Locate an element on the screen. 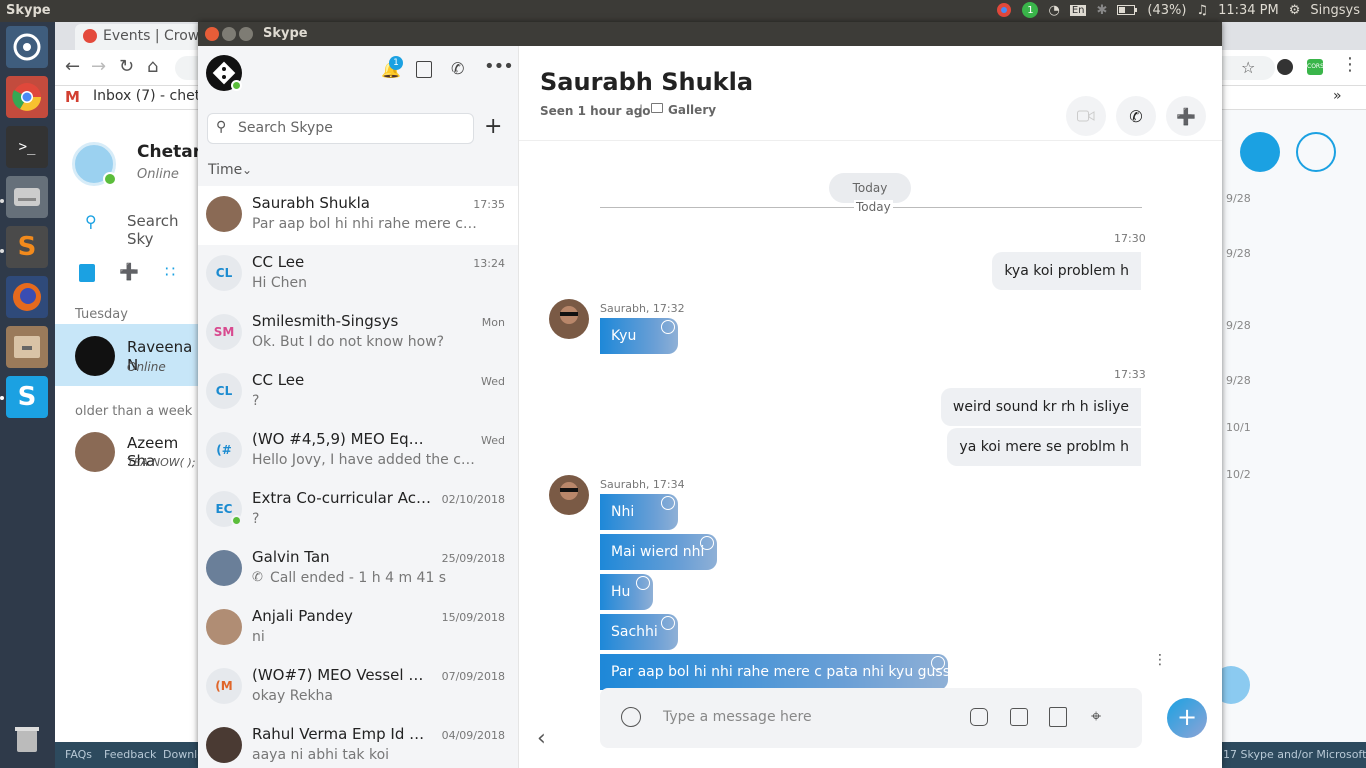 The image size is (1366, 768). skype-launcher-icon: S is located at coordinates (27, 397).